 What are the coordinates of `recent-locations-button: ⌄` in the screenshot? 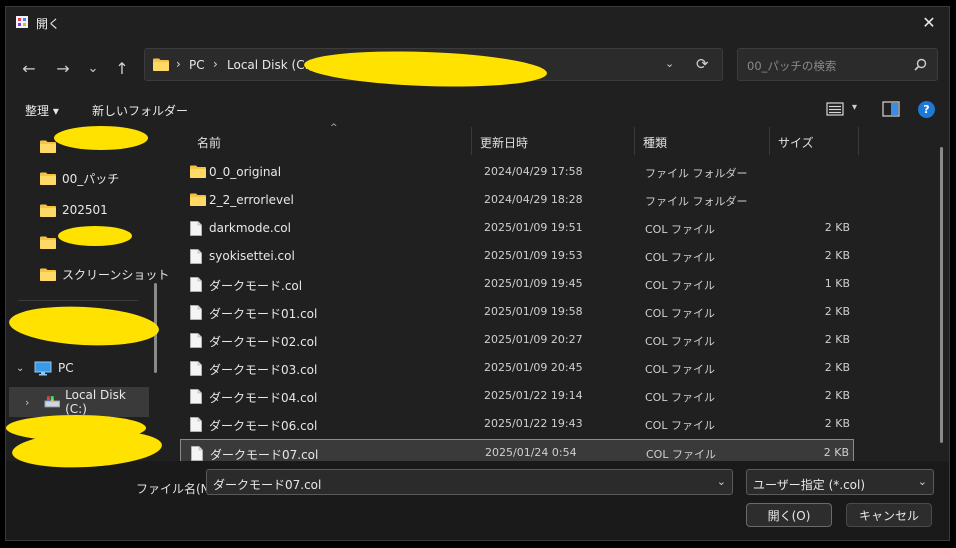 It's located at (93, 68).